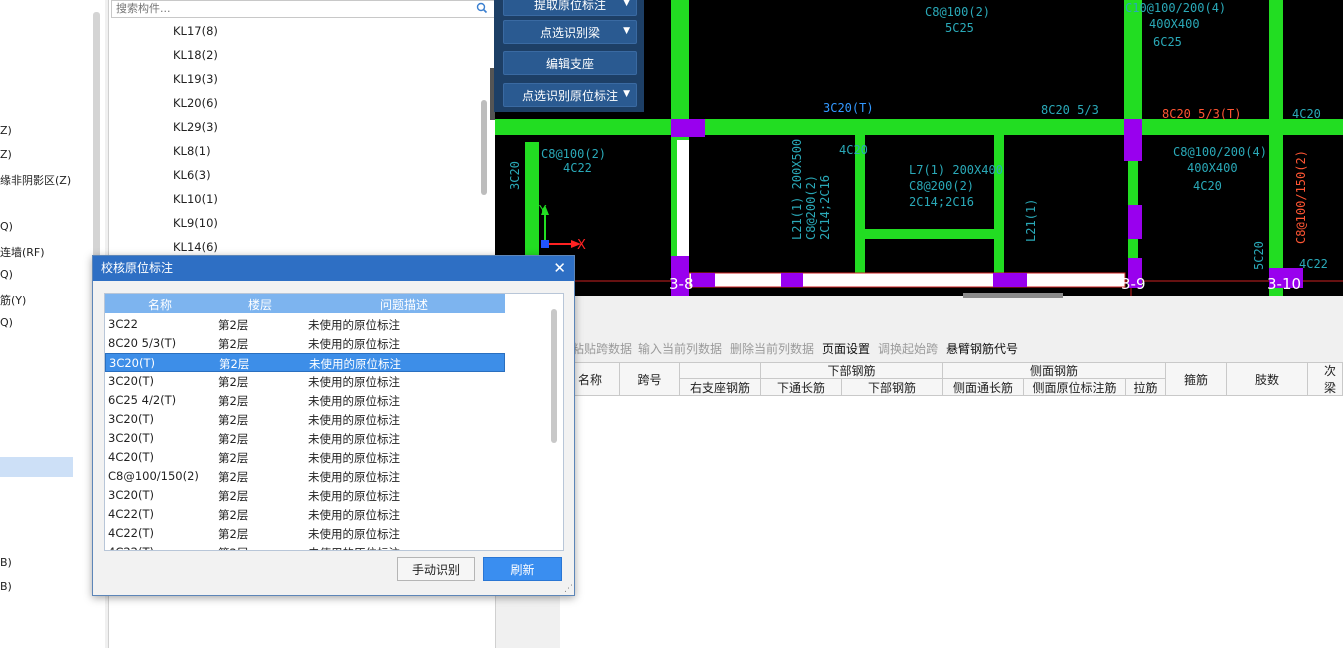 This screenshot has width=1343, height=648. What do you see at coordinates (13, 300) in the screenshot?
I see `category-item: 筋(Y)` at bounding box center [13, 300].